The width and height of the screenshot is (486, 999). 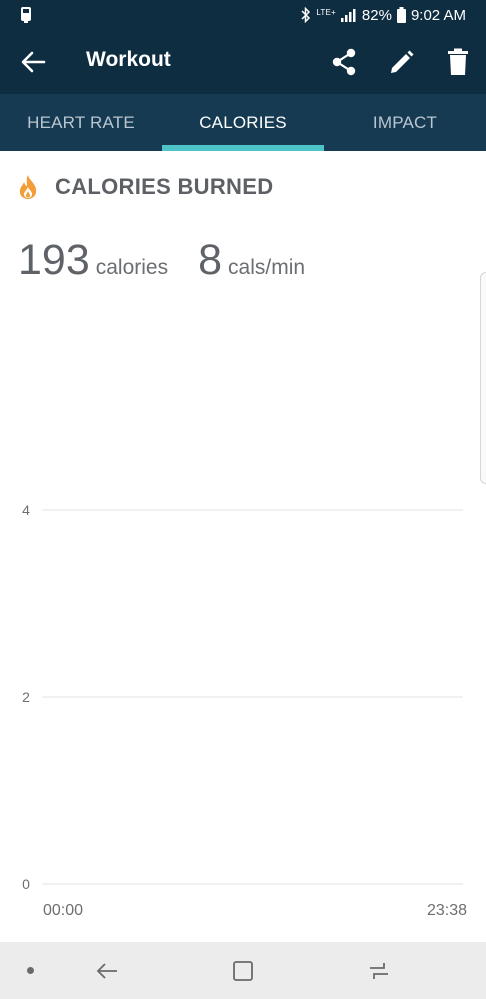 What do you see at coordinates (33, 62) in the screenshot?
I see `back-arrow-icon` at bounding box center [33, 62].